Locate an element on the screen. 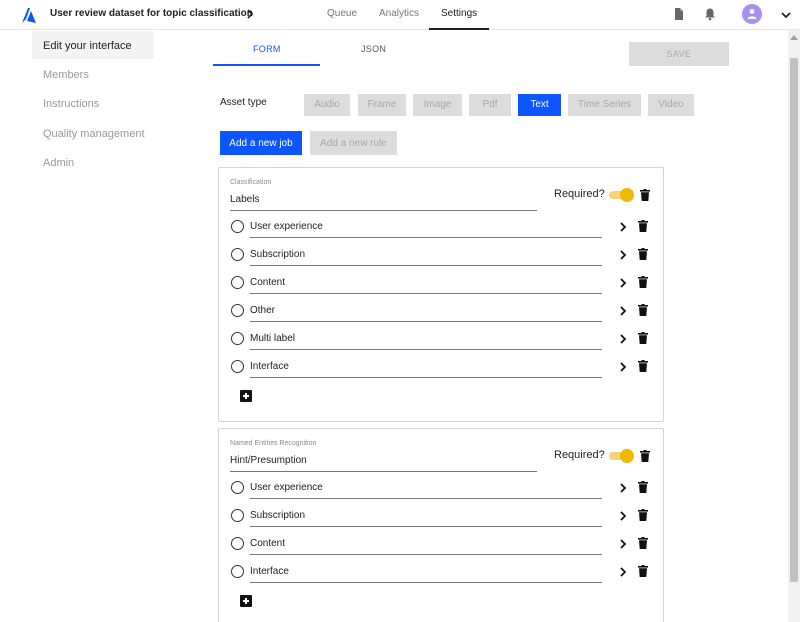 This screenshot has width=800, height=622. asset-type-frame: Frame is located at coordinates (382, 105).